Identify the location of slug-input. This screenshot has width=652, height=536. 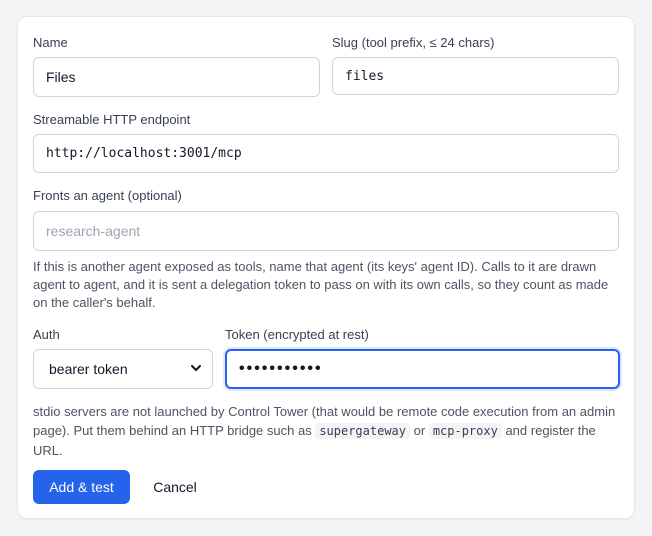
(475, 76).